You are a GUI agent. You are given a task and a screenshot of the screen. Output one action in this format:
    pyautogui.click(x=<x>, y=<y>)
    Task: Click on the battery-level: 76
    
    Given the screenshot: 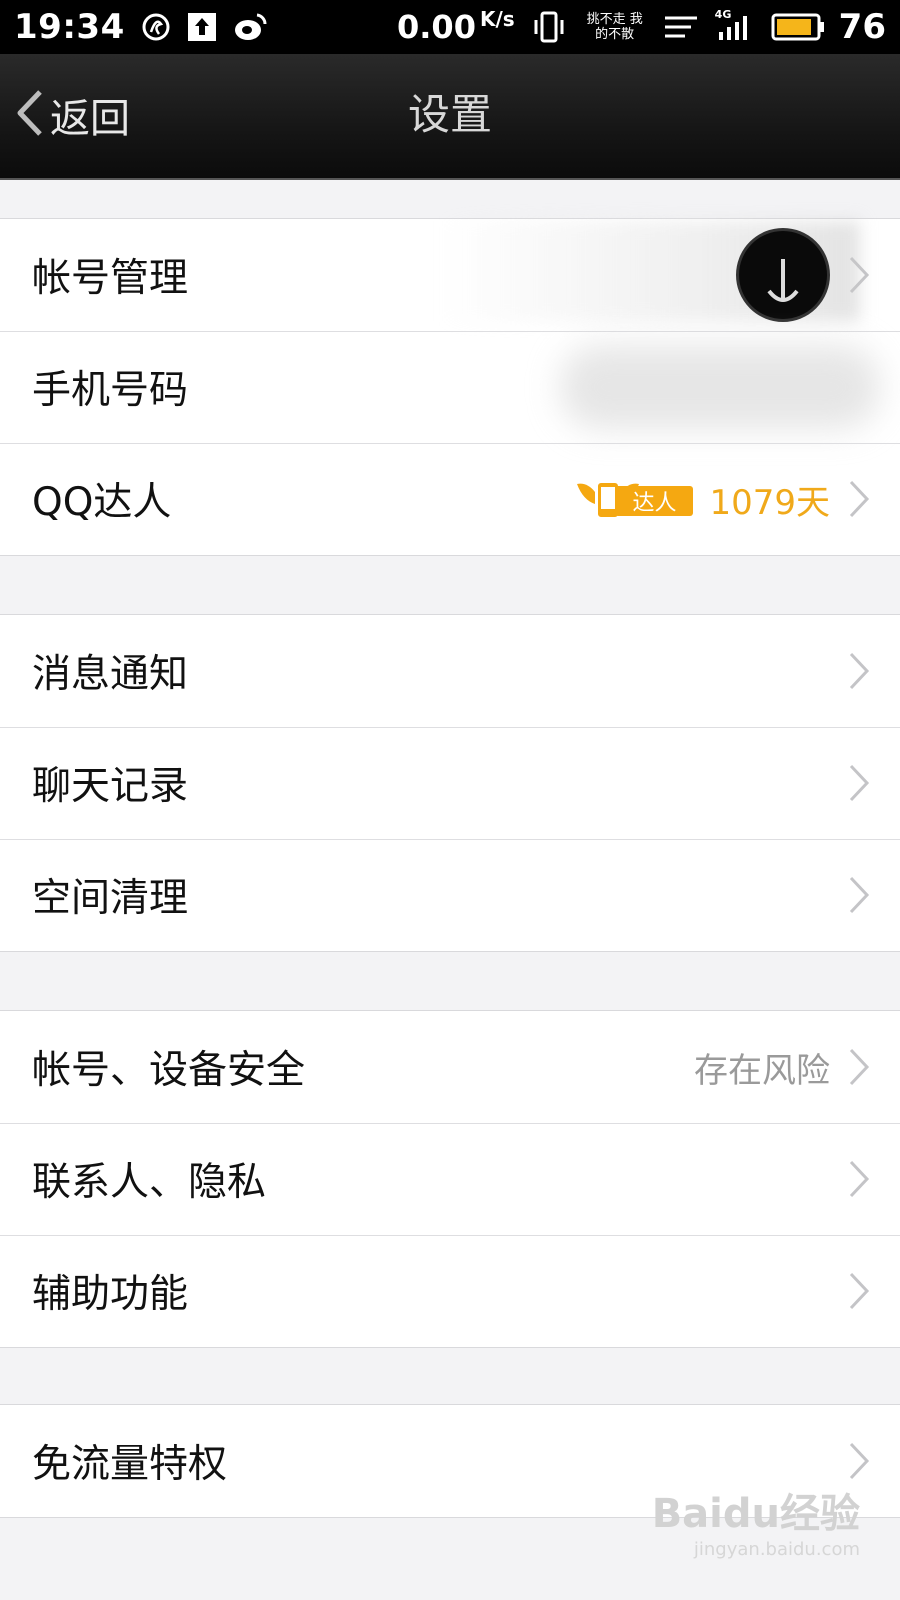 What is the action you would take?
    pyautogui.click(x=862, y=27)
    